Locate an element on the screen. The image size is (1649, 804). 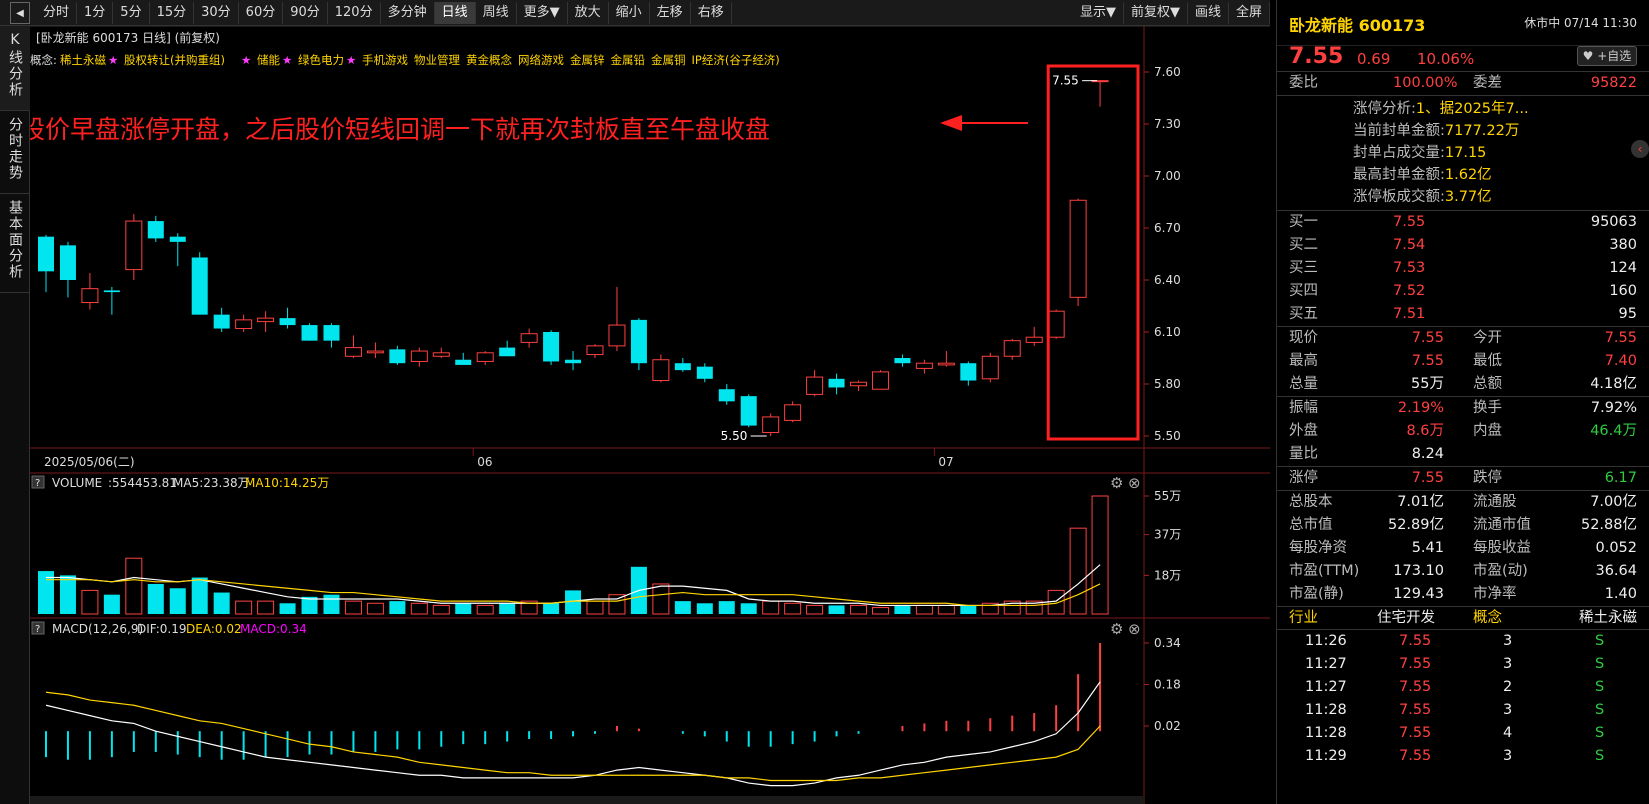
concept-tag: 储能 is located at coordinates (268, 60).